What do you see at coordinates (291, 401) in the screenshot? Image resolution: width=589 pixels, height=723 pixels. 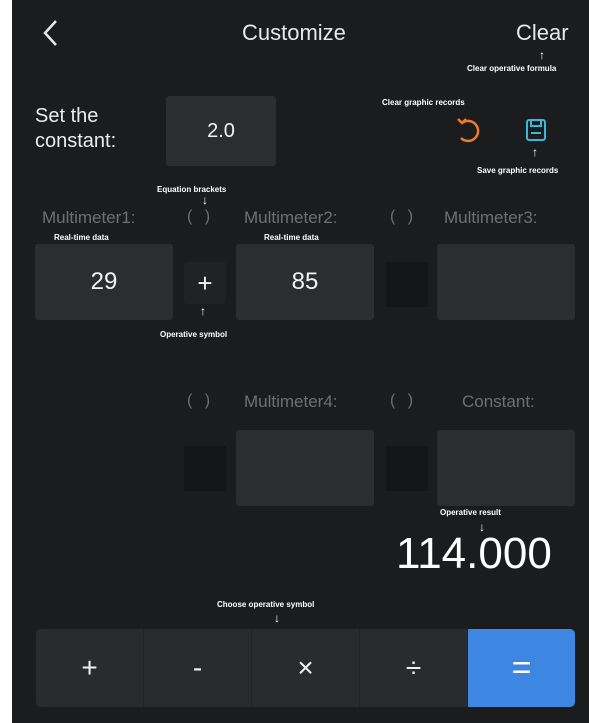 I see `multimeter4-label: Multimeter4:` at bounding box center [291, 401].